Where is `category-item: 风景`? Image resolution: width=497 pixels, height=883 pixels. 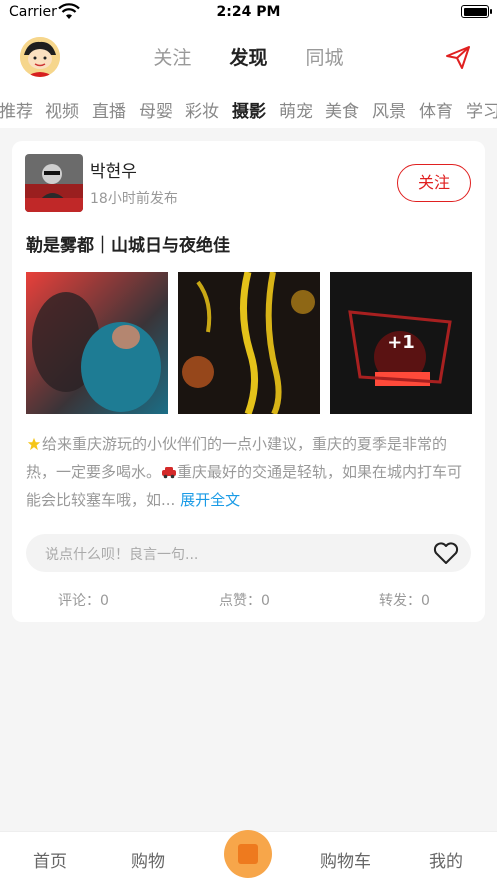 category-item: 风景 is located at coordinates (389, 109).